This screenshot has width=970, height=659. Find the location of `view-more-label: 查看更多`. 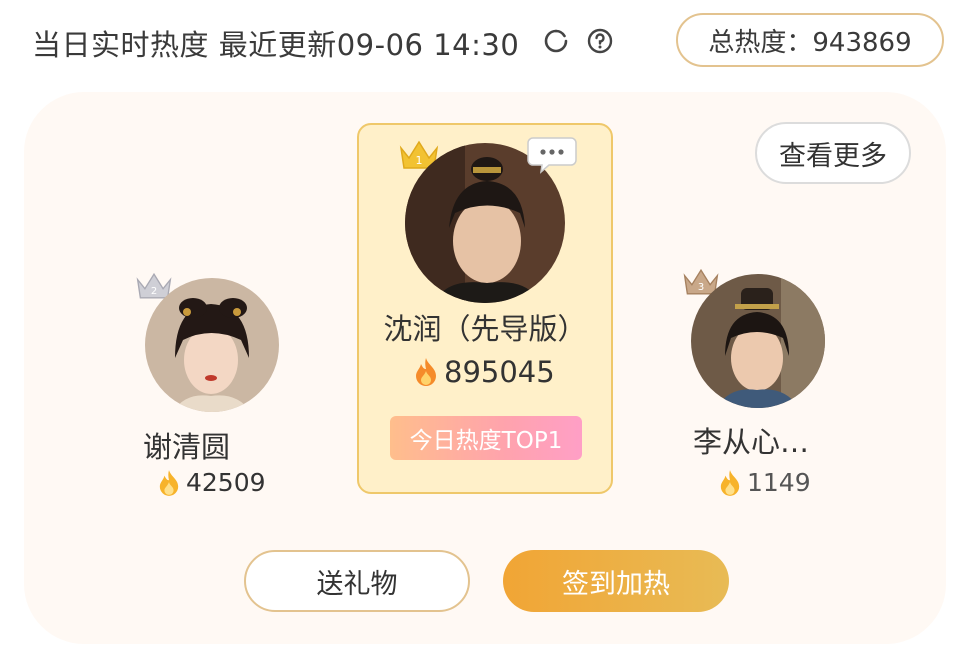

view-more-label: 查看更多 is located at coordinates (833, 156).